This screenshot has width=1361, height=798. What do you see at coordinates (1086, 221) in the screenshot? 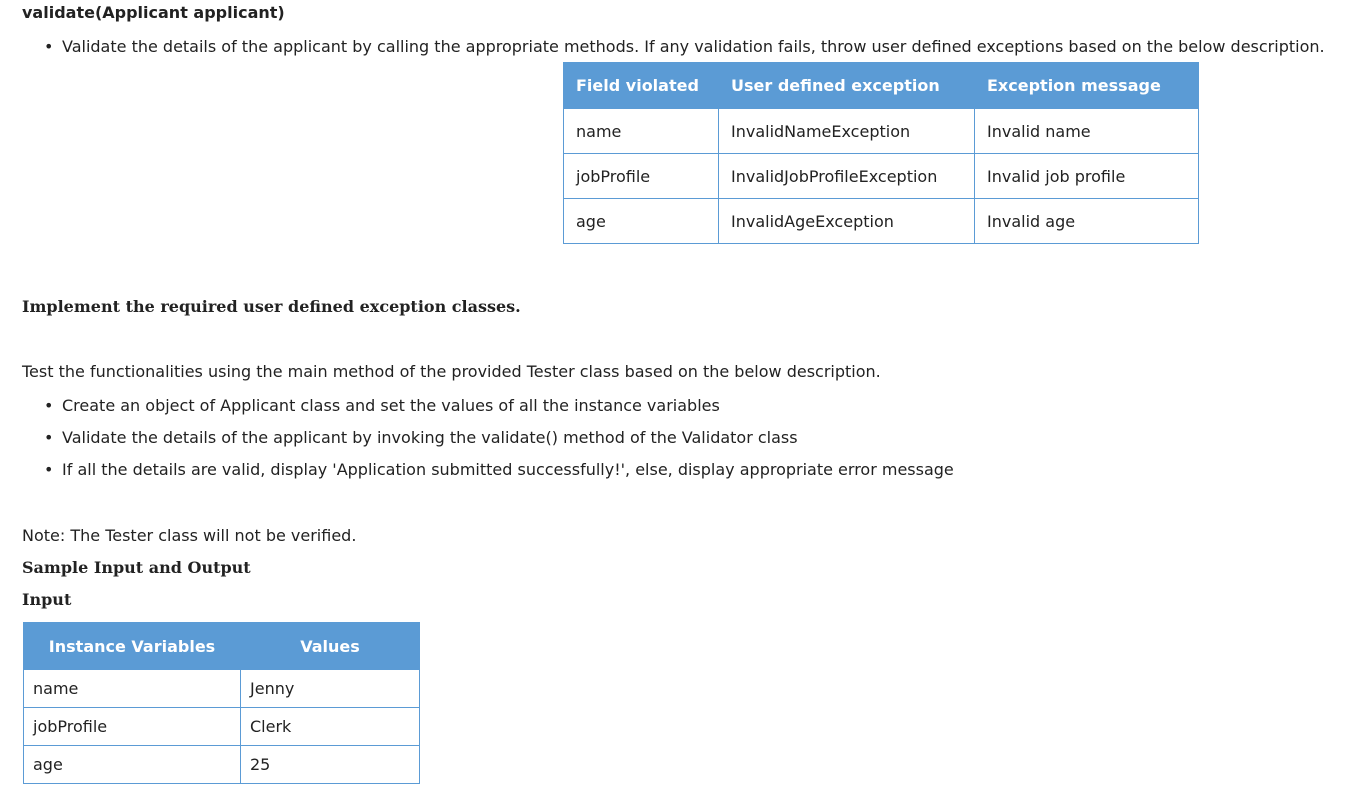
I see `table-cell: Invalid age` at bounding box center [1086, 221].